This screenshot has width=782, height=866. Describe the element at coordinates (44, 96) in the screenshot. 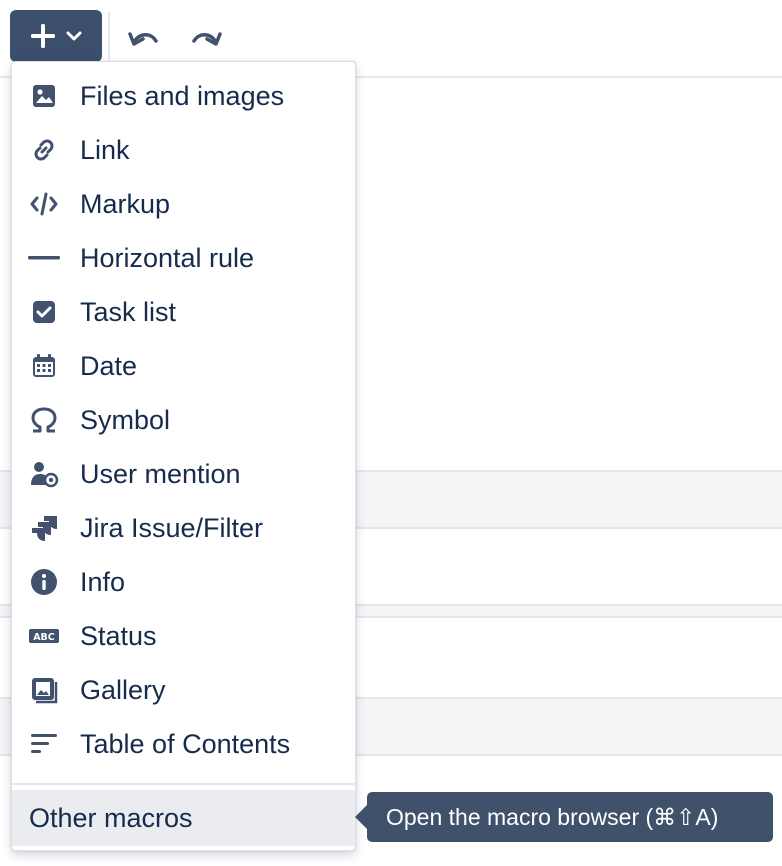

I see `image-icon` at that location.